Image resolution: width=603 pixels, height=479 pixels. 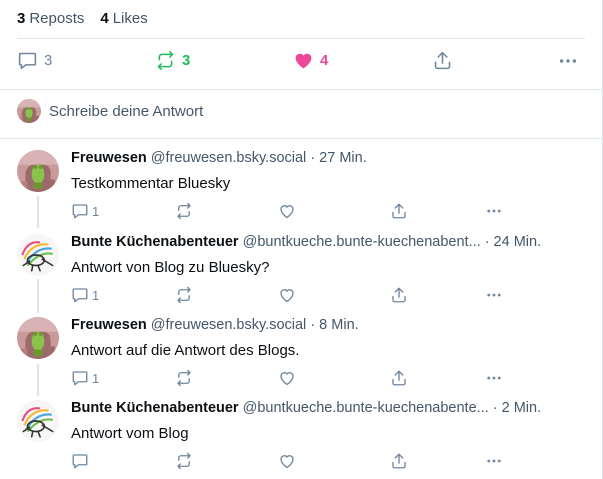 What do you see at coordinates (185, 350) in the screenshot?
I see `comment-text: Antwort auf die Antwort des Blogs.` at bounding box center [185, 350].